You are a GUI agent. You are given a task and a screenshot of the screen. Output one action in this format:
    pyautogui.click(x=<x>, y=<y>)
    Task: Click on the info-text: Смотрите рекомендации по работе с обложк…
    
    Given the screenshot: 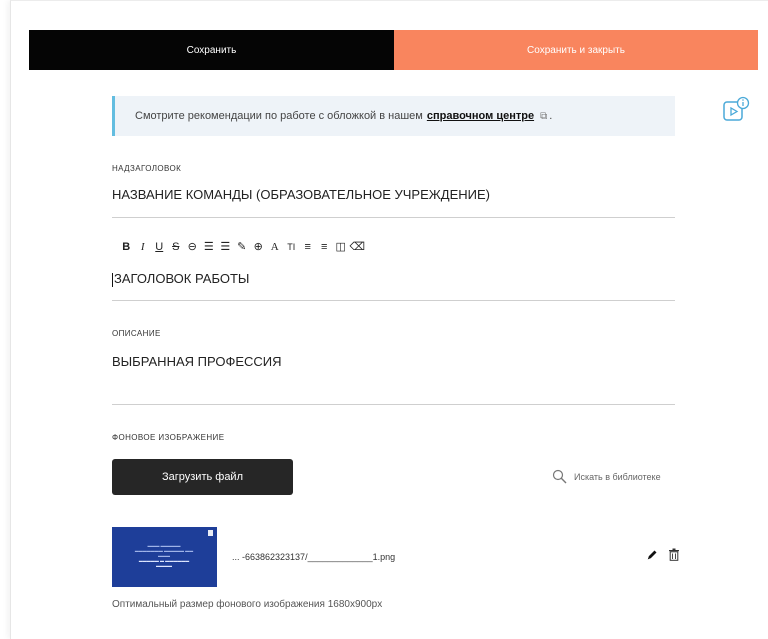 What is the action you would take?
    pyautogui.click(x=279, y=116)
    